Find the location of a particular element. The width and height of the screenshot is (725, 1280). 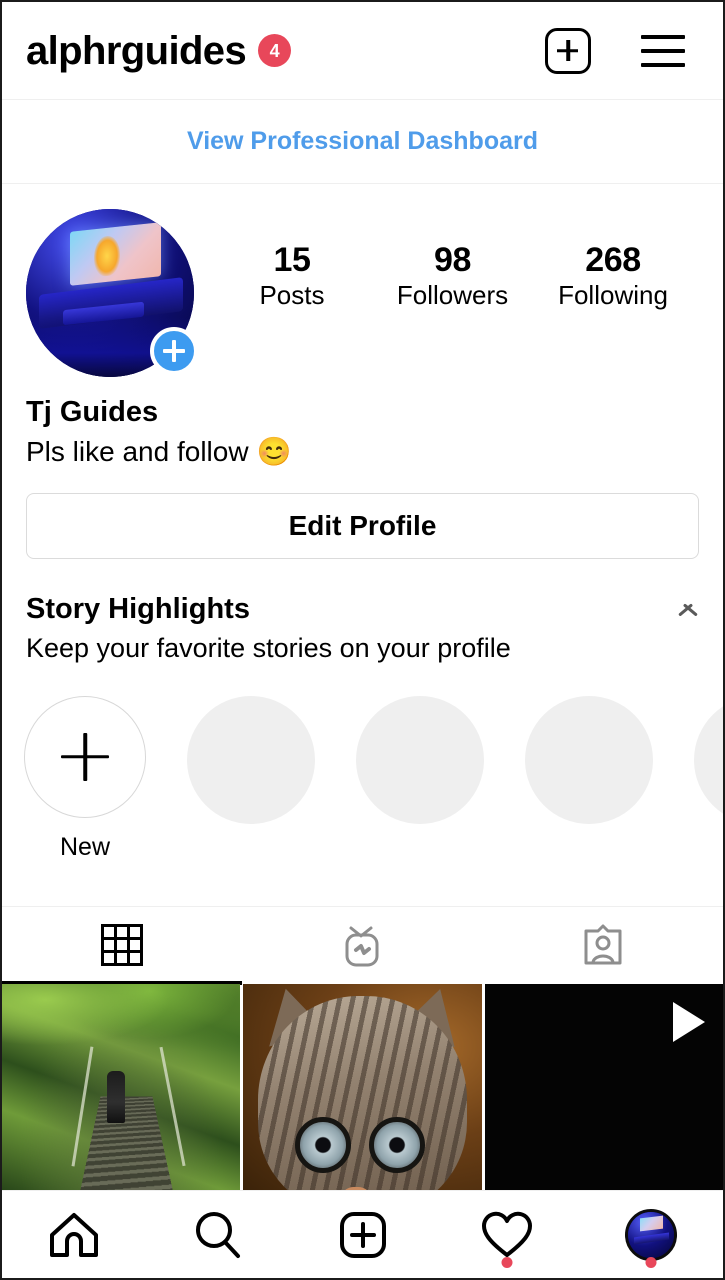

profile-bio: Pls like and follow 😊 is located at coordinates (362, 451).